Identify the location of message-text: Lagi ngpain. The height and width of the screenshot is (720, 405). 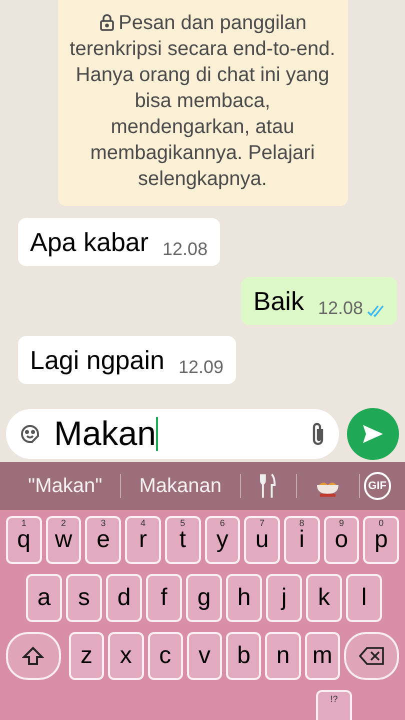
(97, 360).